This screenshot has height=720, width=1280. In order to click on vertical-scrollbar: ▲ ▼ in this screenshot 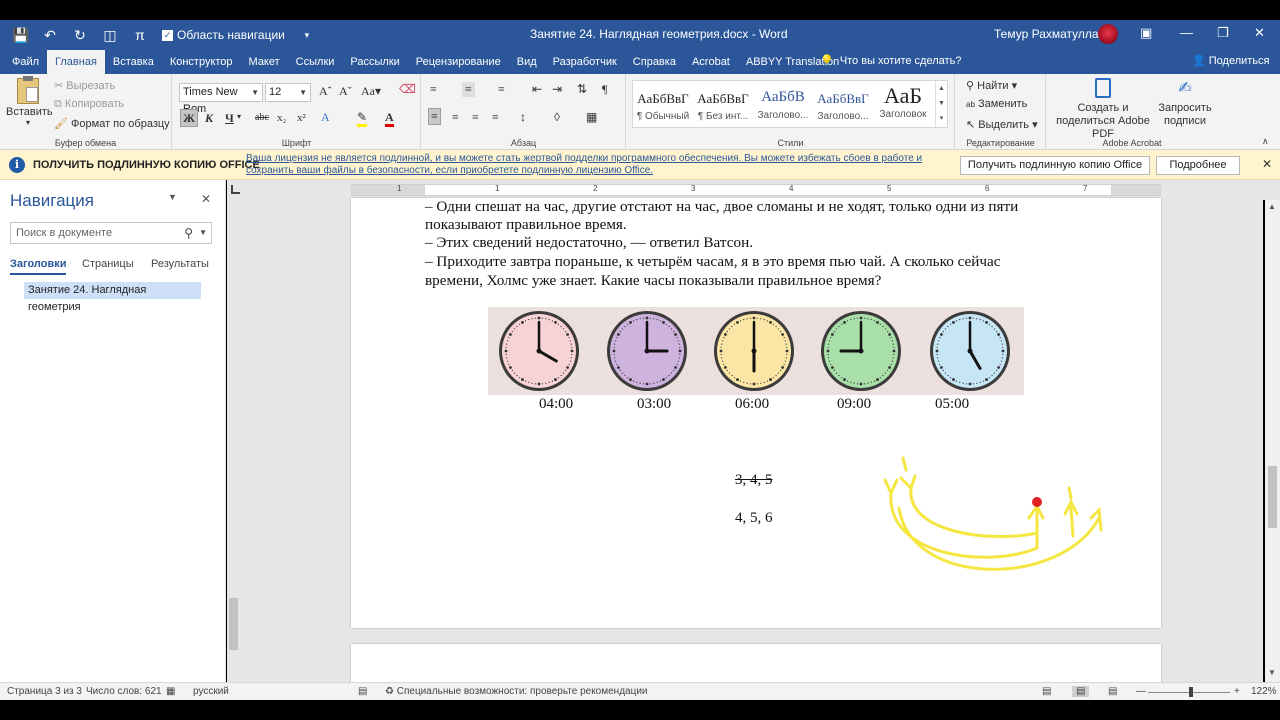, I will do `click(1272, 441)`.